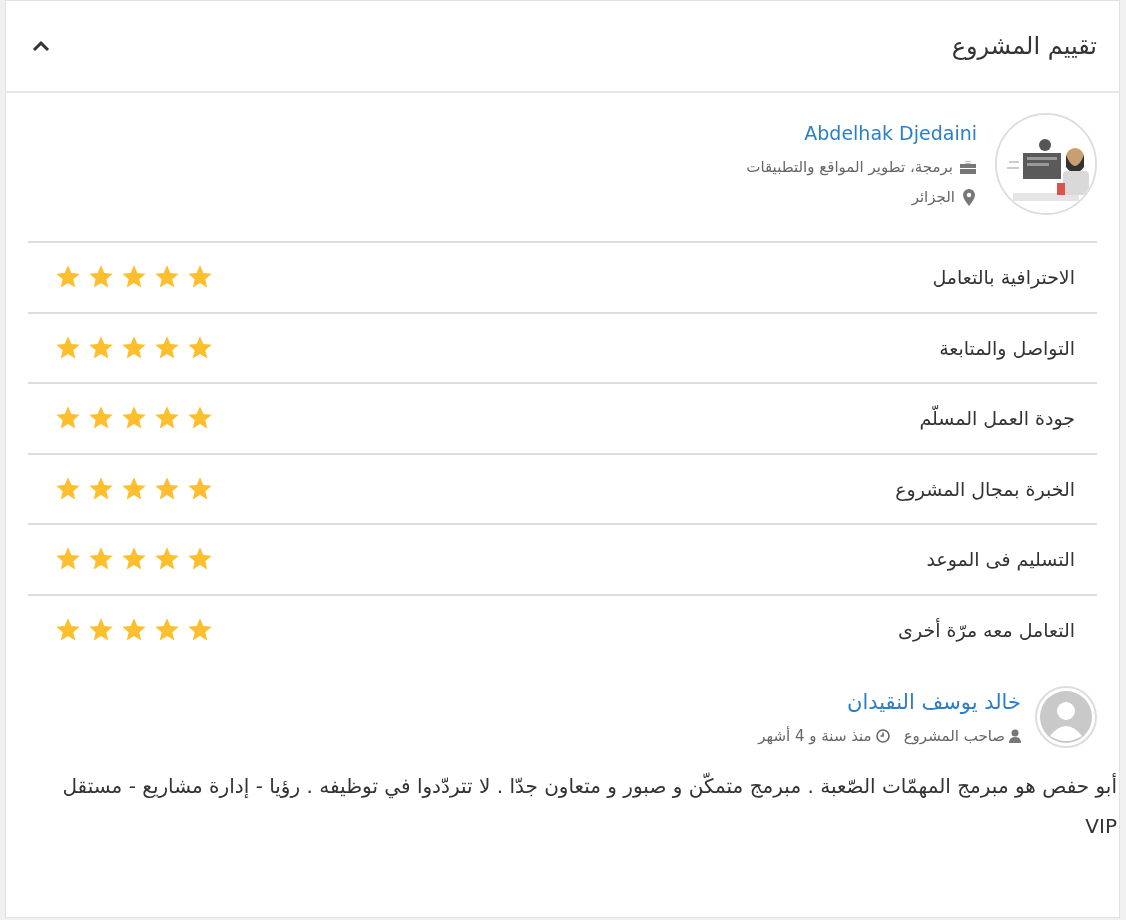 This screenshot has height=920, width=1126. I want to click on specialty-text: برمجة، تطوير المواقع والتطبيقات, so click(849, 167).